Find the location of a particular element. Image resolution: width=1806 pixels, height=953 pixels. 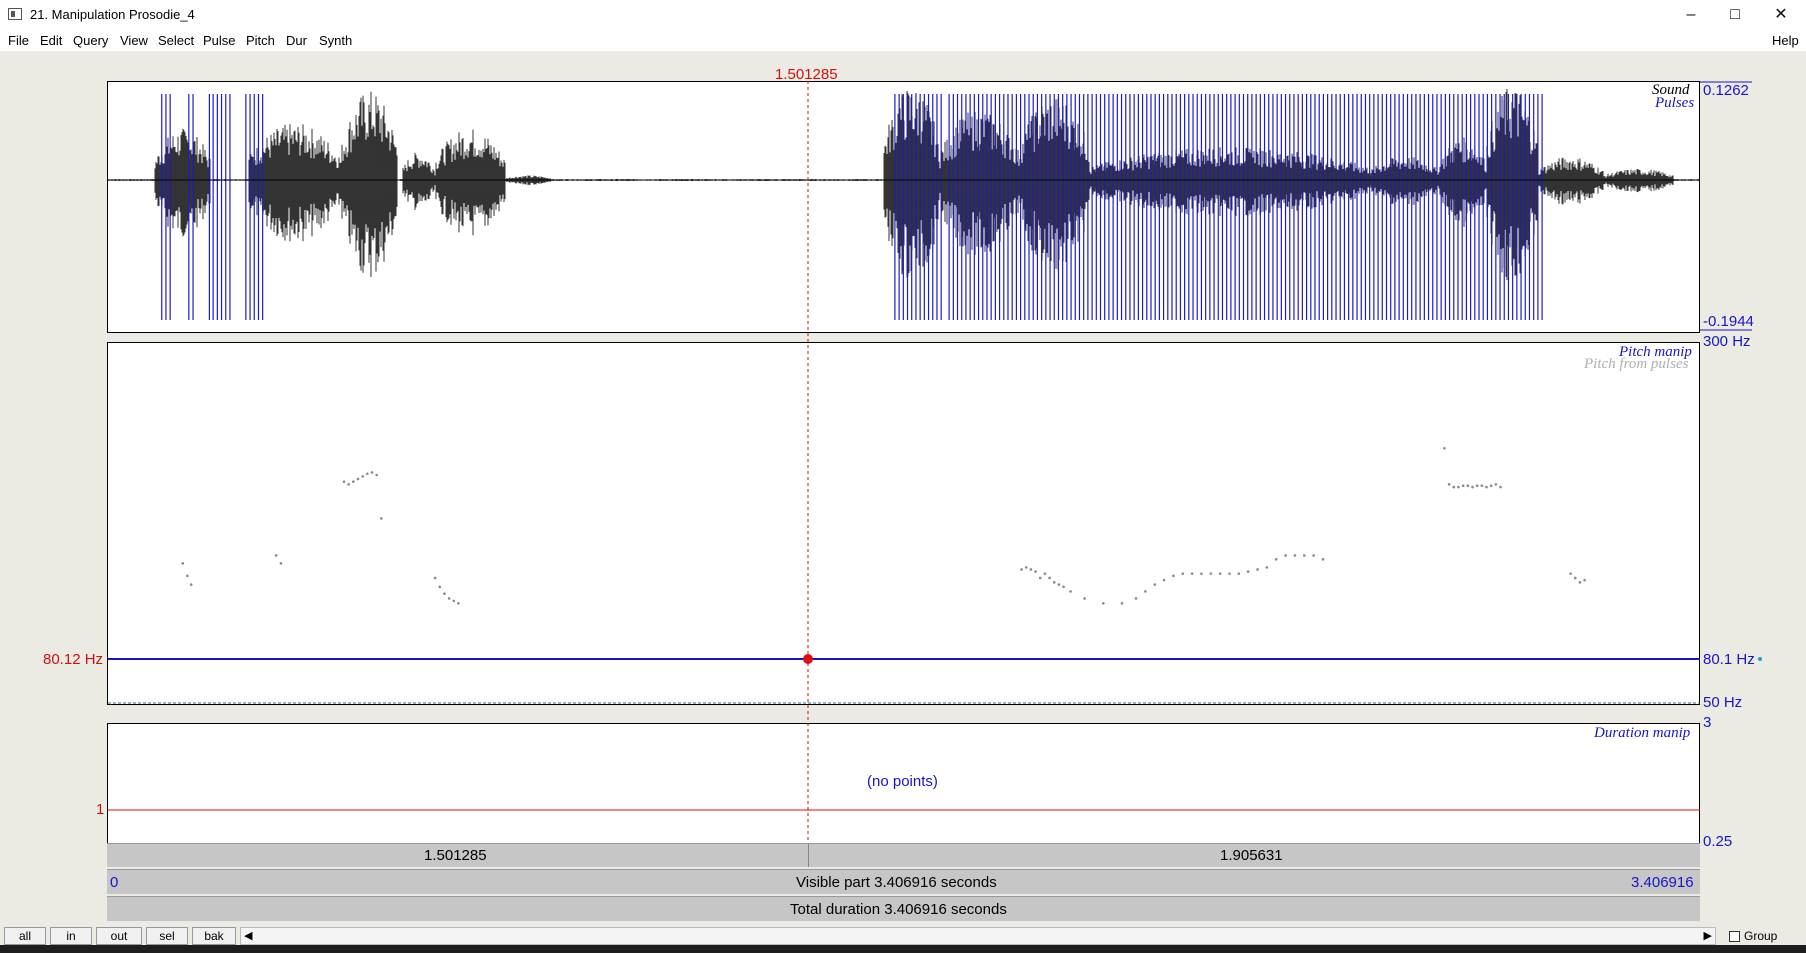

pitch-manip-point is located at coordinates (808, 659).